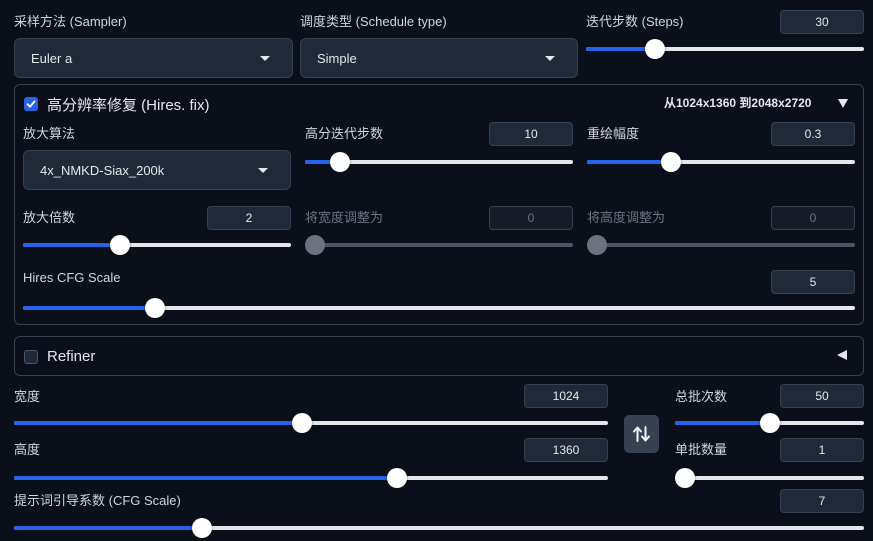 The image size is (873, 541). What do you see at coordinates (531, 218) in the screenshot?
I see `resize-width-input: 0` at bounding box center [531, 218].